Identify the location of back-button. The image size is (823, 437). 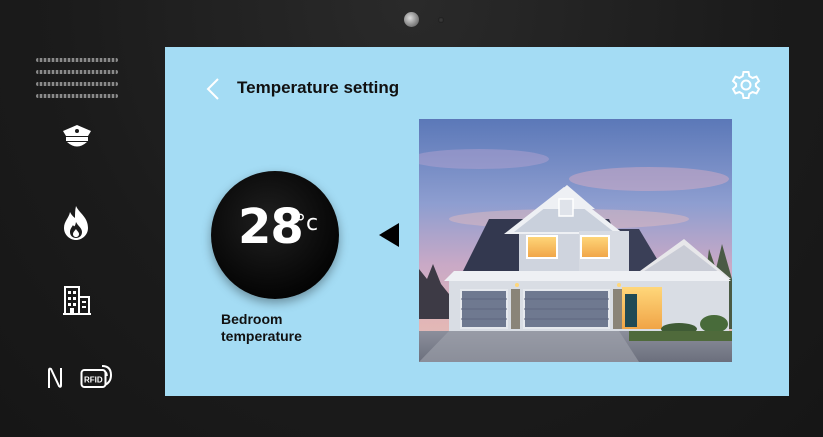
(215, 89).